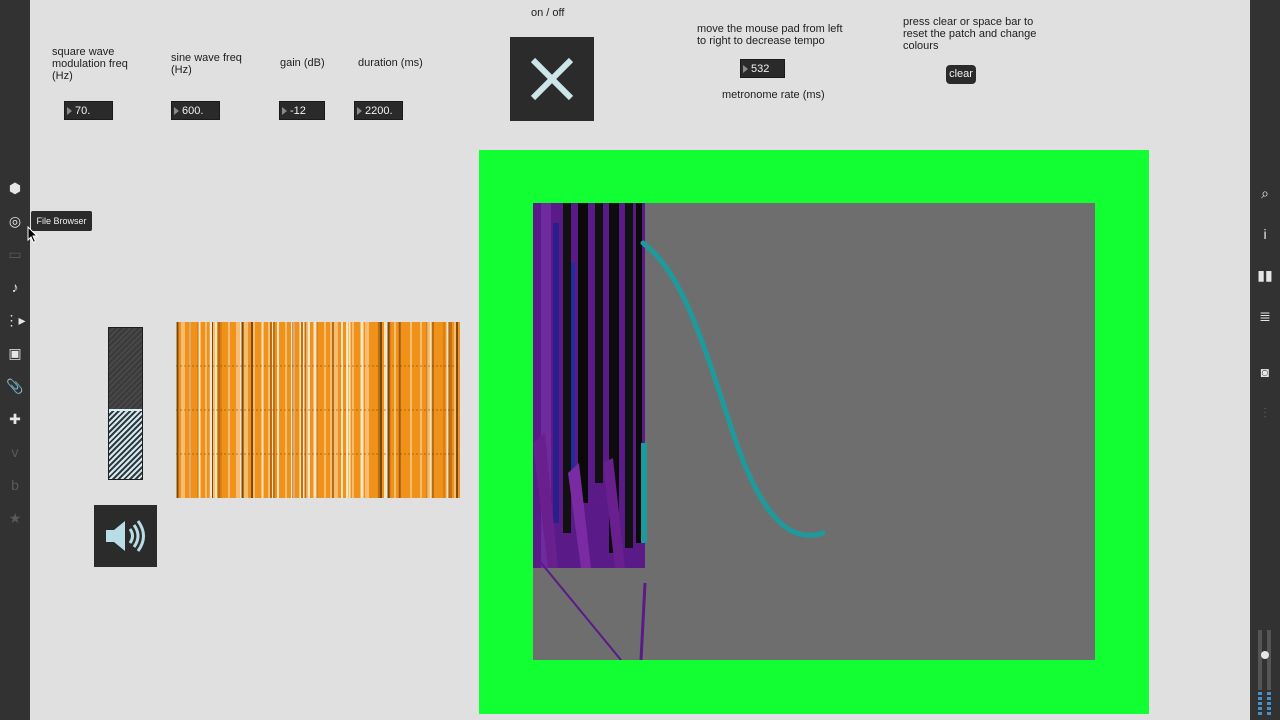  I want to click on paperclip-icon: 📎, so click(14, 386).